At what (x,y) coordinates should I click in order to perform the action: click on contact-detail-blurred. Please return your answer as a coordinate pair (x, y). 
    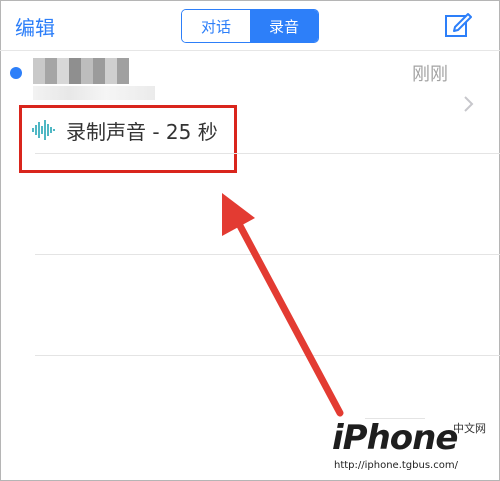
    Looking at the image, I should click on (94, 93).